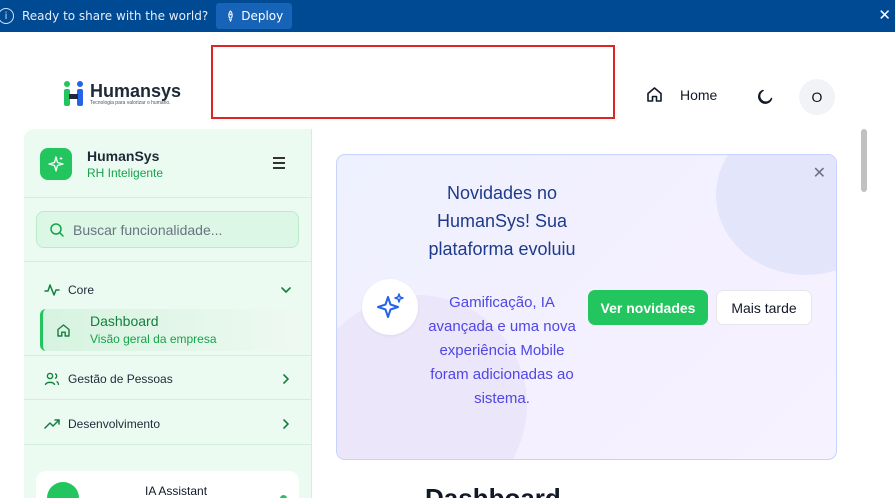  I want to click on home-nav-link: Home, so click(681, 94).